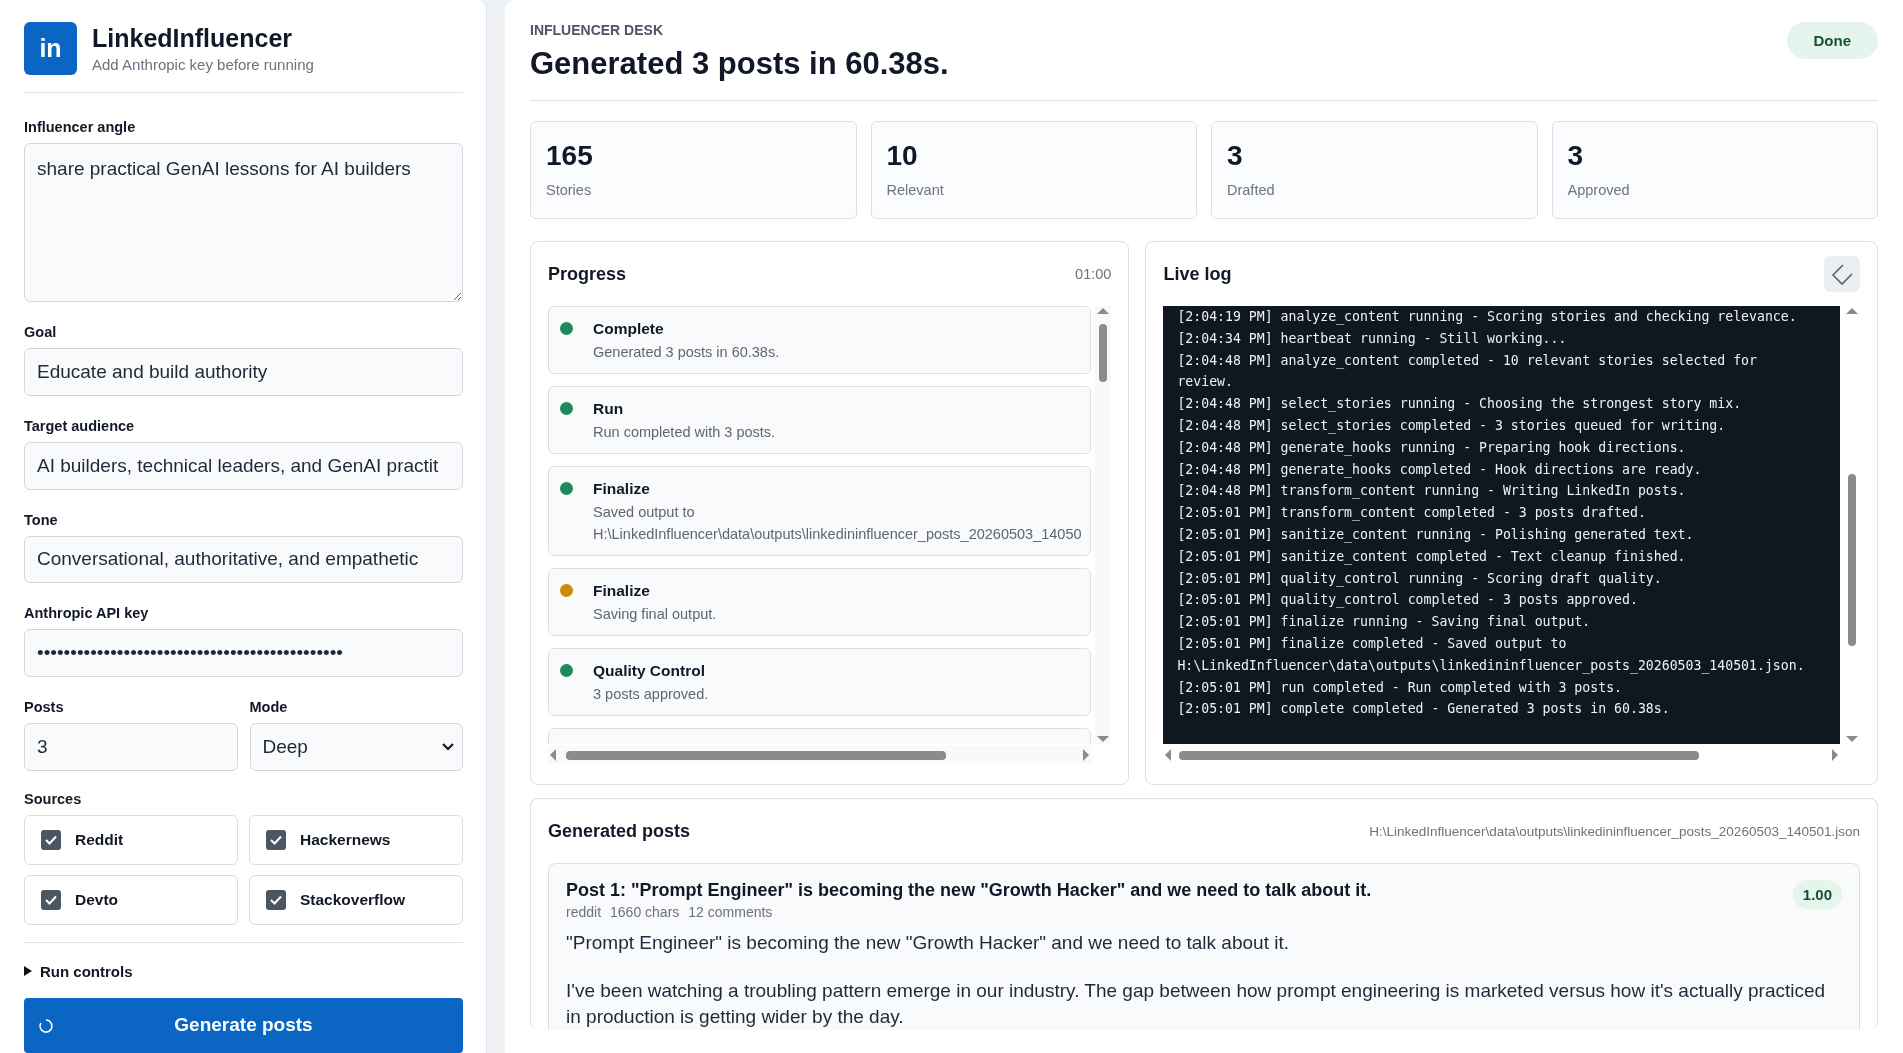  What do you see at coordinates (609, 409) in the screenshot?
I see `step-name: Run` at bounding box center [609, 409].